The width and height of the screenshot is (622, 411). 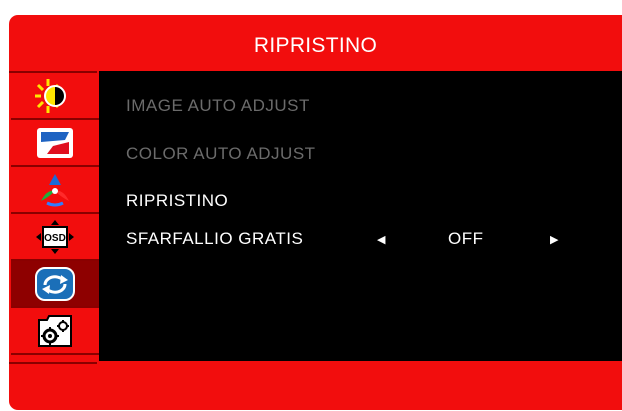 What do you see at coordinates (315, 385) in the screenshot?
I see `menu-footer` at bounding box center [315, 385].